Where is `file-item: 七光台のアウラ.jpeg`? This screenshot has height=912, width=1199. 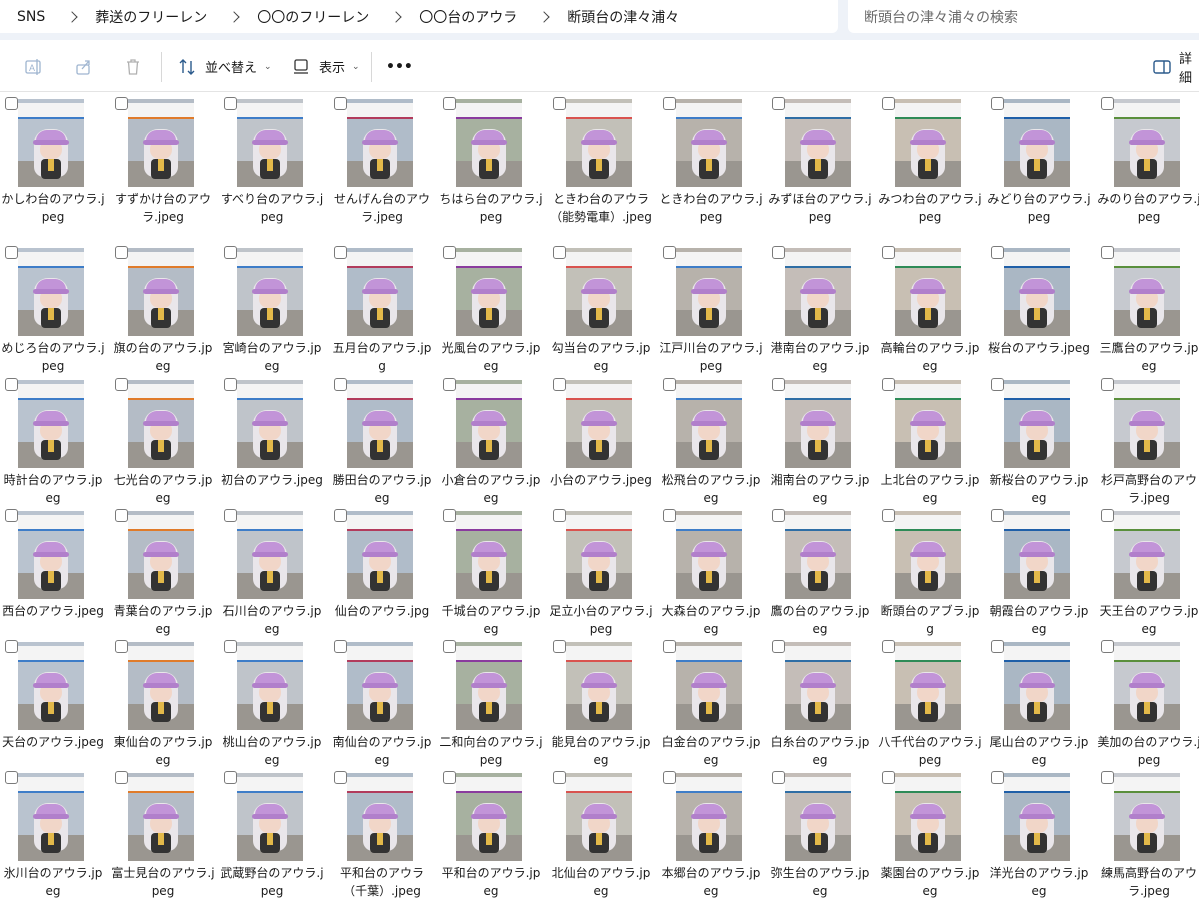
file-item: 七光台のアウラ.jpeg is located at coordinates (163, 439).